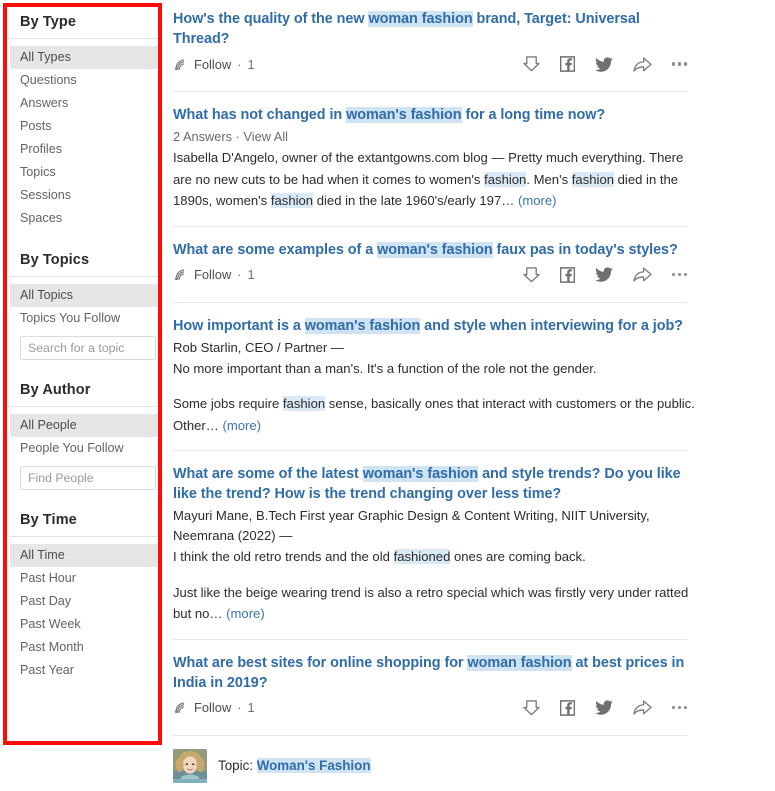 The image size is (775, 791). Describe the element at coordinates (38, 172) in the screenshot. I see `filter-item-label: Topics` at that location.